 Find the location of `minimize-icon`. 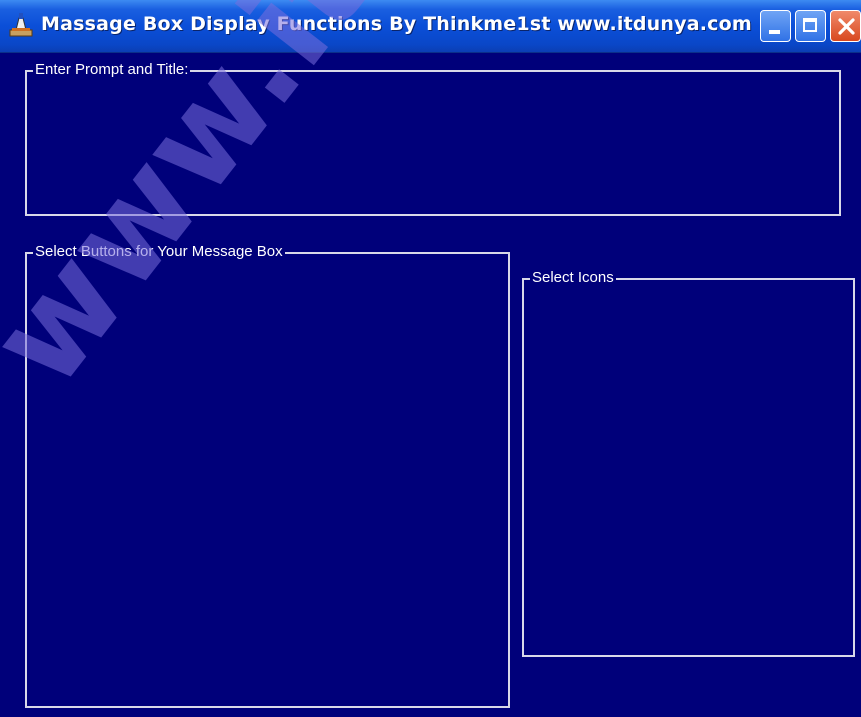

minimize-icon is located at coordinates (774, 32).